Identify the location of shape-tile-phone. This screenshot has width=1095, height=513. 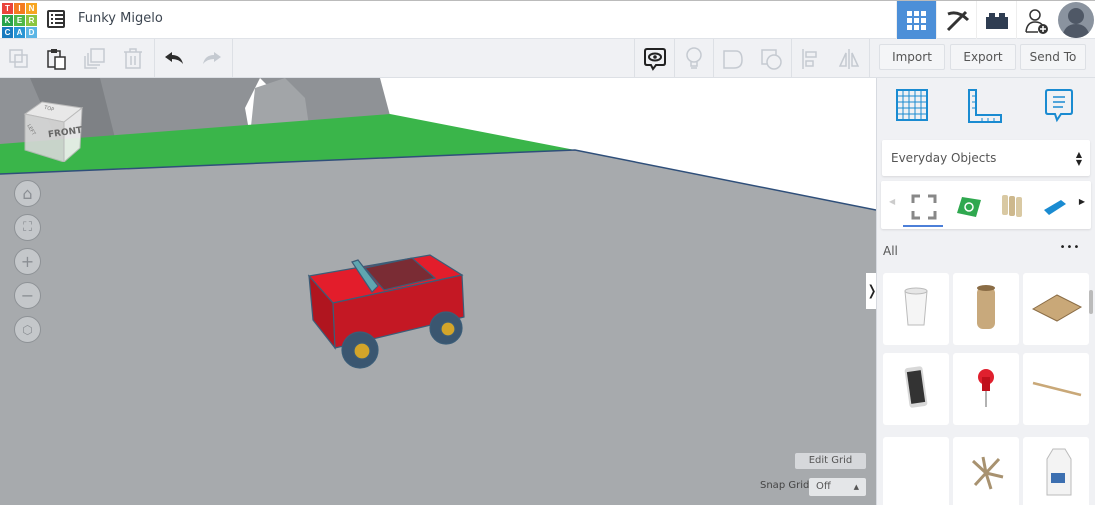
(916, 389).